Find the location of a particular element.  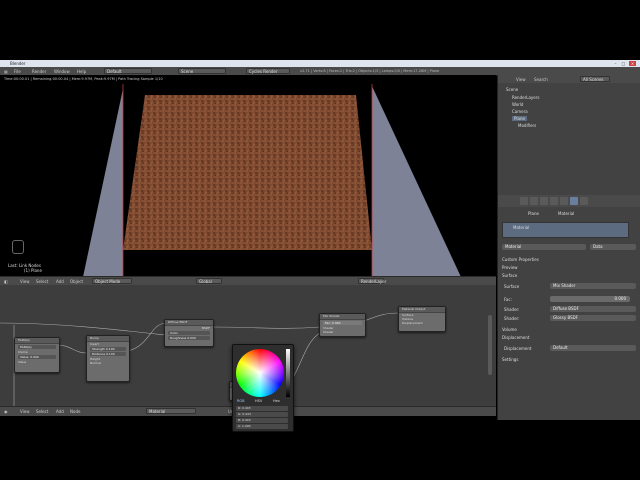

vp-menu-object: Object is located at coordinates (76, 281).